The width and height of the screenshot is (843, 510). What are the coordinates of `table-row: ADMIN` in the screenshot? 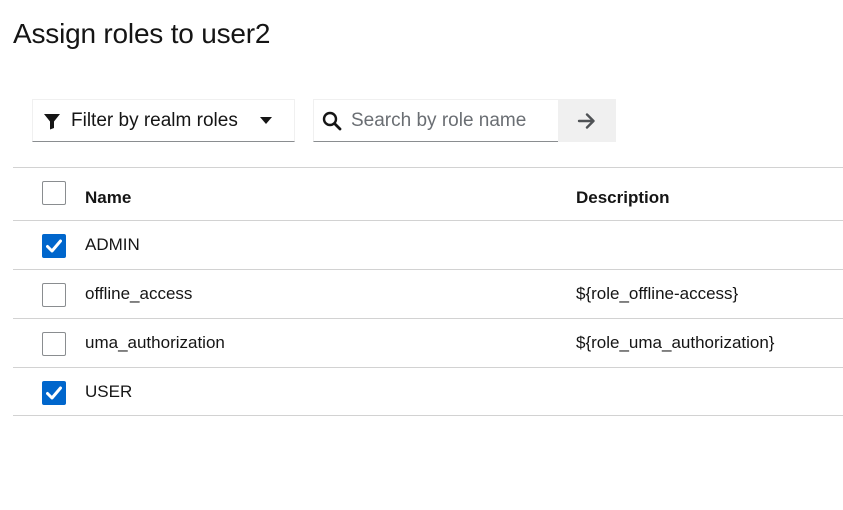 It's located at (428, 244).